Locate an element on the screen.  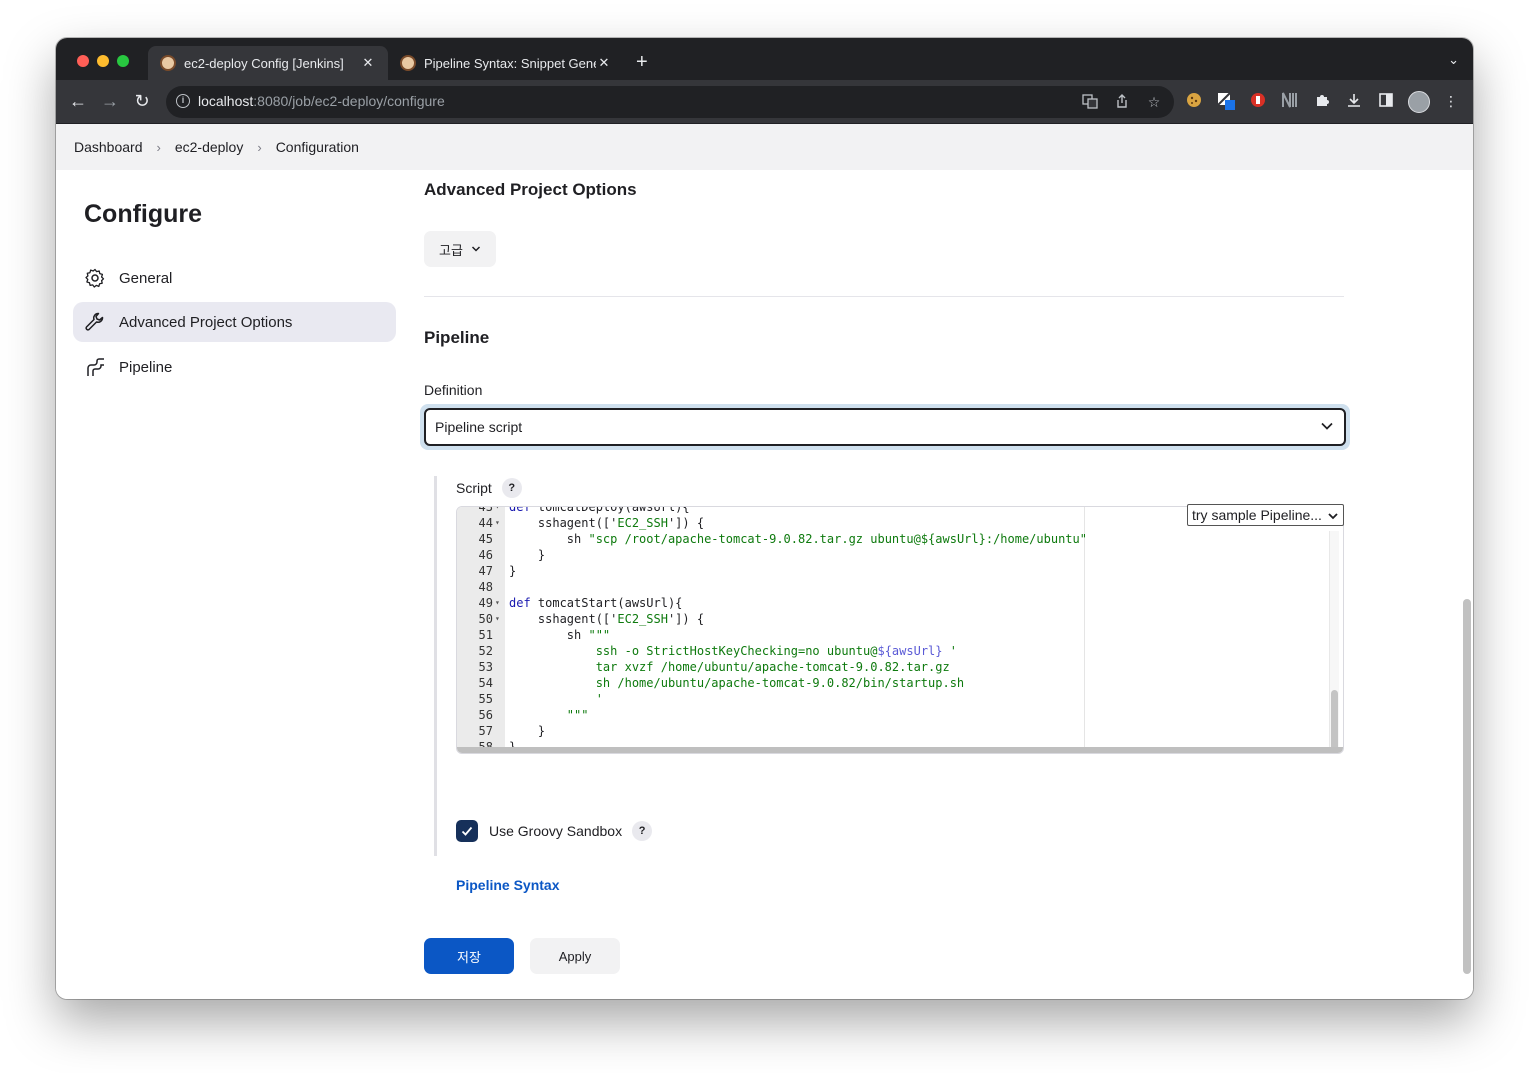
save-button: 저장 is located at coordinates (469, 956).